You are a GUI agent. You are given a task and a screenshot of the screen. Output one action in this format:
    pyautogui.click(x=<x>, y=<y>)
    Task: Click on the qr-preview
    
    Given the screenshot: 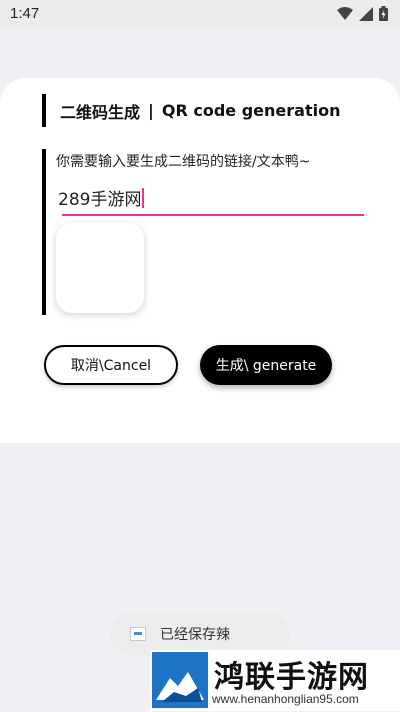 What is the action you would take?
    pyautogui.click(x=100, y=268)
    